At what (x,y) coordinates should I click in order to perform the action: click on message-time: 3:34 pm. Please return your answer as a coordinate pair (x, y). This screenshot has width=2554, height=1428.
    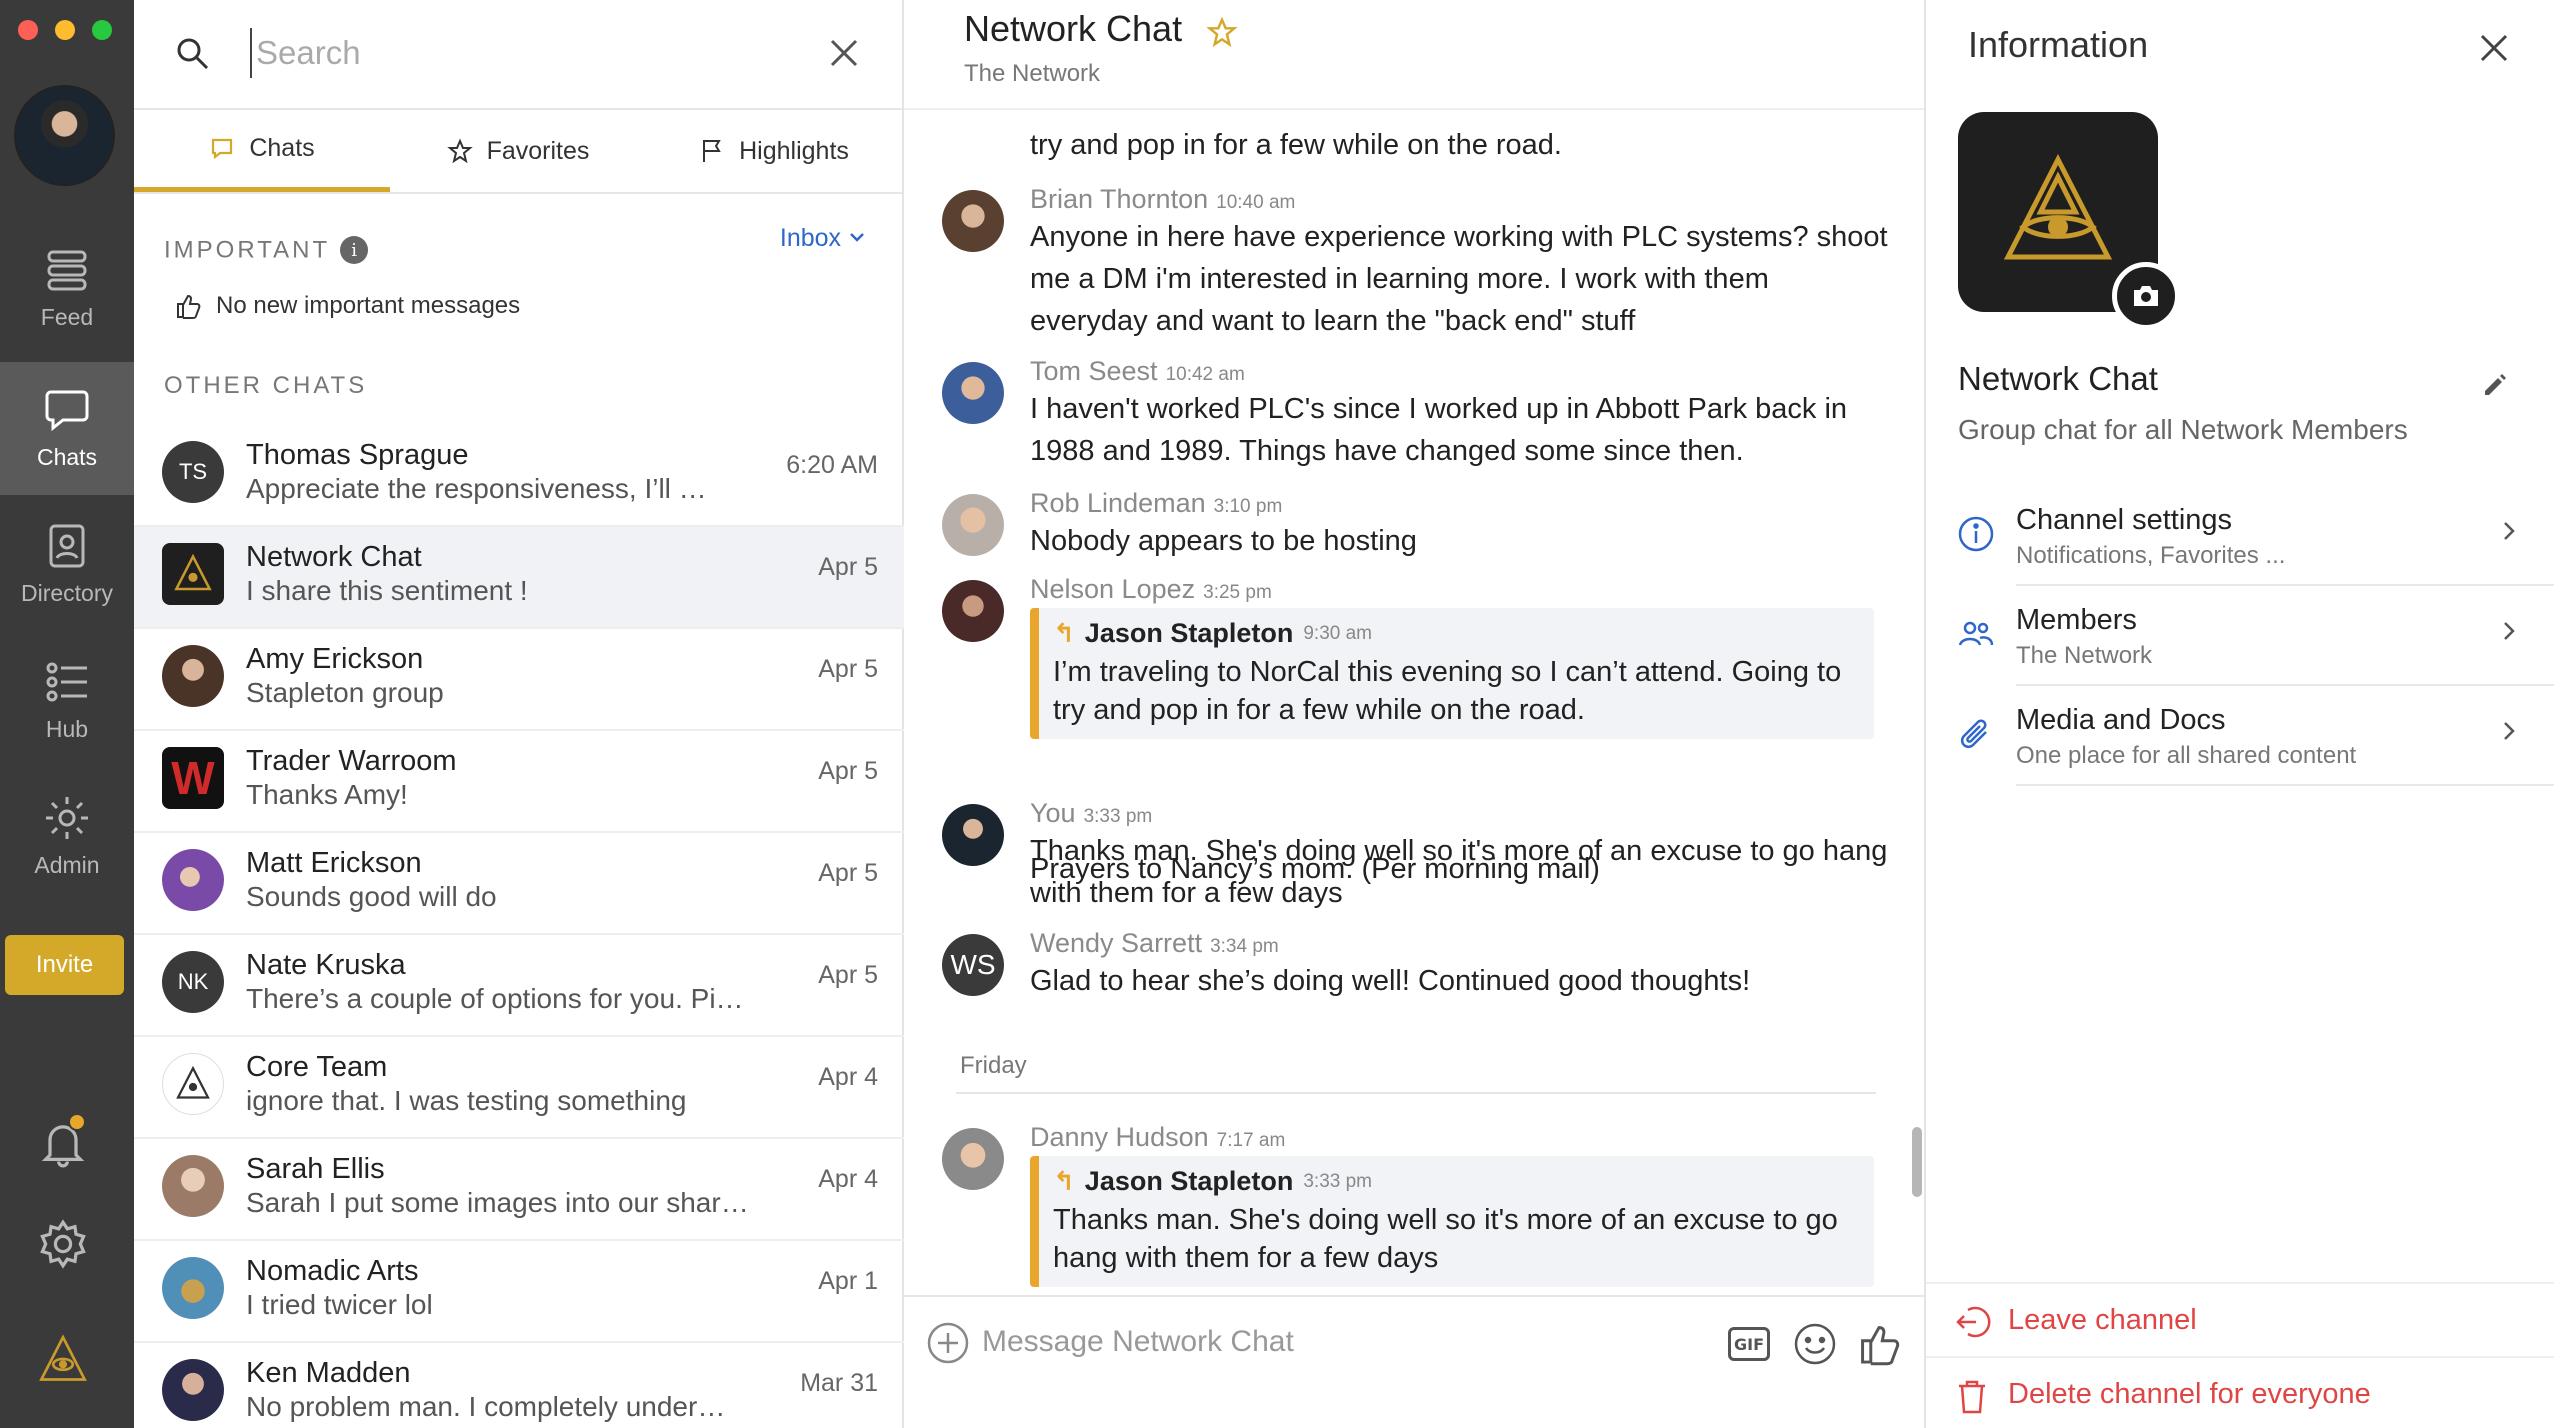
    Looking at the image, I should click on (1244, 946).